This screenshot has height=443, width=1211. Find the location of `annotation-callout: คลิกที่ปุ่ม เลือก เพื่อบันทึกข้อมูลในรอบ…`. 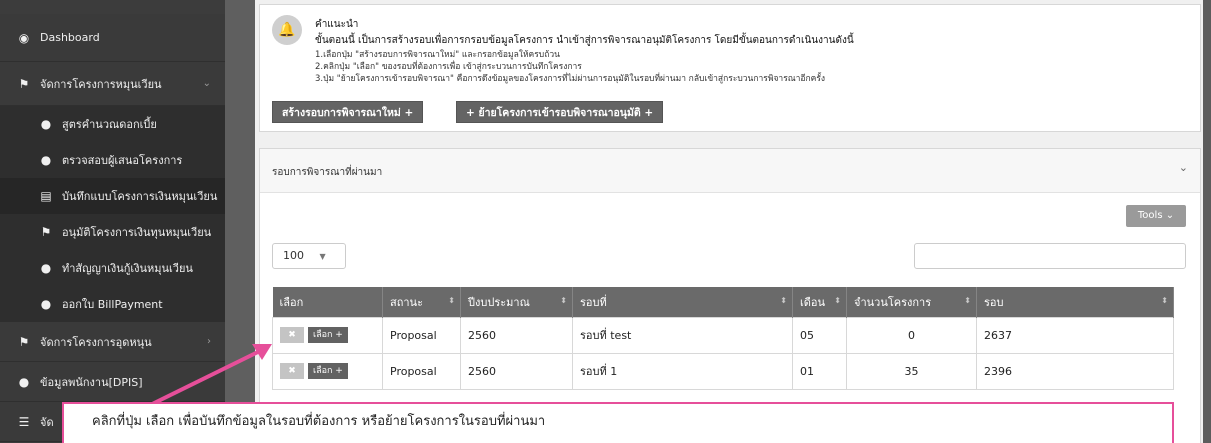

annotation-callout: คลิกที่ปุ่ม เลือก เพื่อบันทึกข้อมูลในรอบ… is located at coordinates (618, 422).